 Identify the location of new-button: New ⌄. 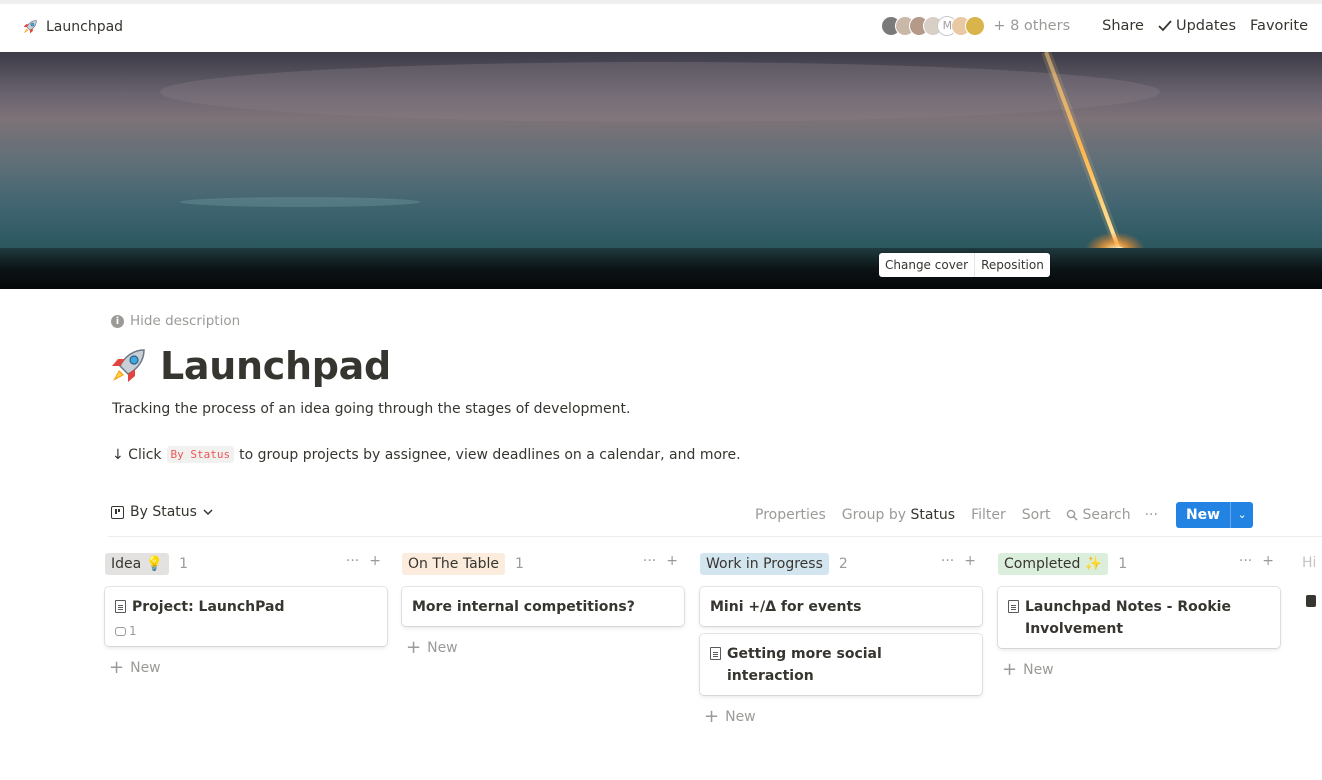
(1214, 515).